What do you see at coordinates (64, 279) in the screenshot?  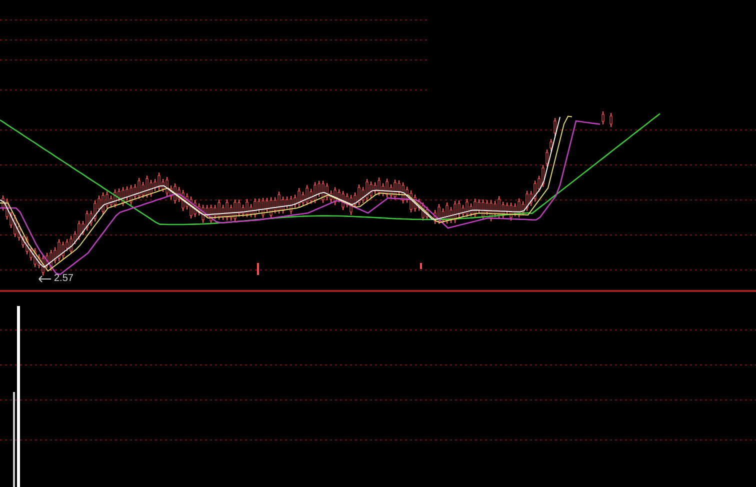 I see `low-price-label: 2.57` at bounding box center [64, 279].